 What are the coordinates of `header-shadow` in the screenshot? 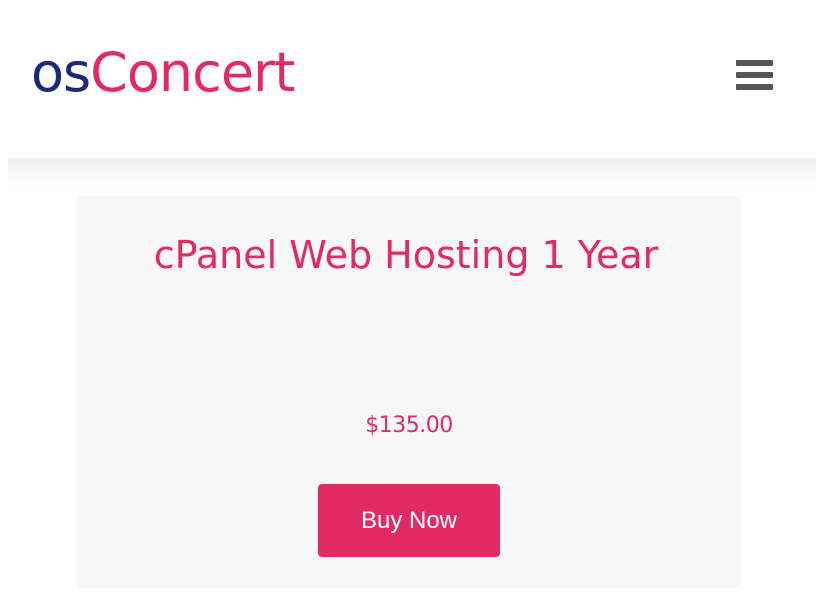 It's located at (412, 173).